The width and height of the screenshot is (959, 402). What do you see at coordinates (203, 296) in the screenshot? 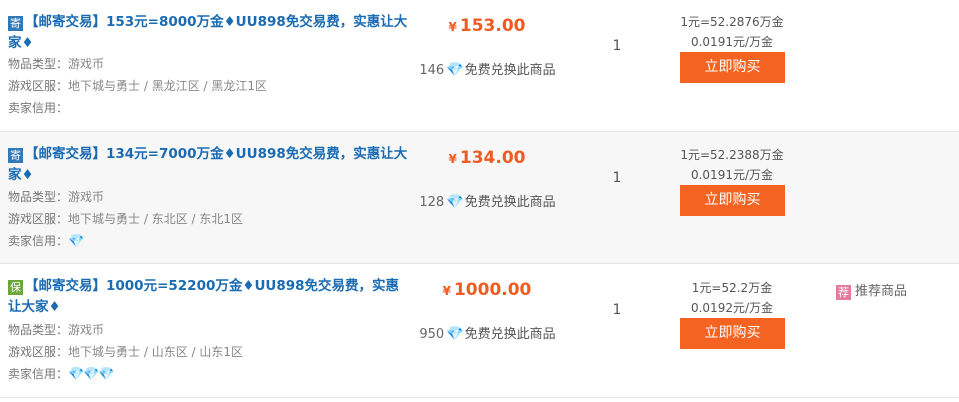
I see `listing-title-text: 【邮寄交易】1000元=52200万金♦UU898免交易费，实惠让大家♦` at bounding box center [203, 296].